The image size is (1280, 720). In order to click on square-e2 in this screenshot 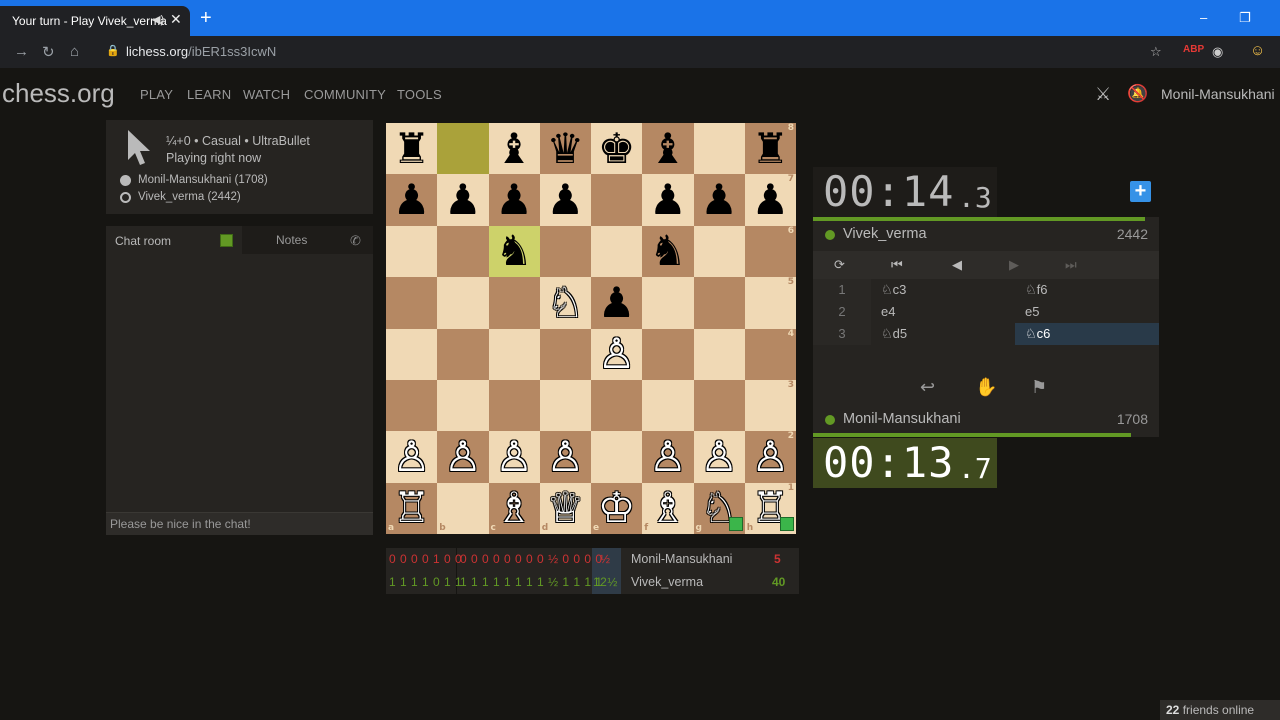, I will do `click(617, 457)`.